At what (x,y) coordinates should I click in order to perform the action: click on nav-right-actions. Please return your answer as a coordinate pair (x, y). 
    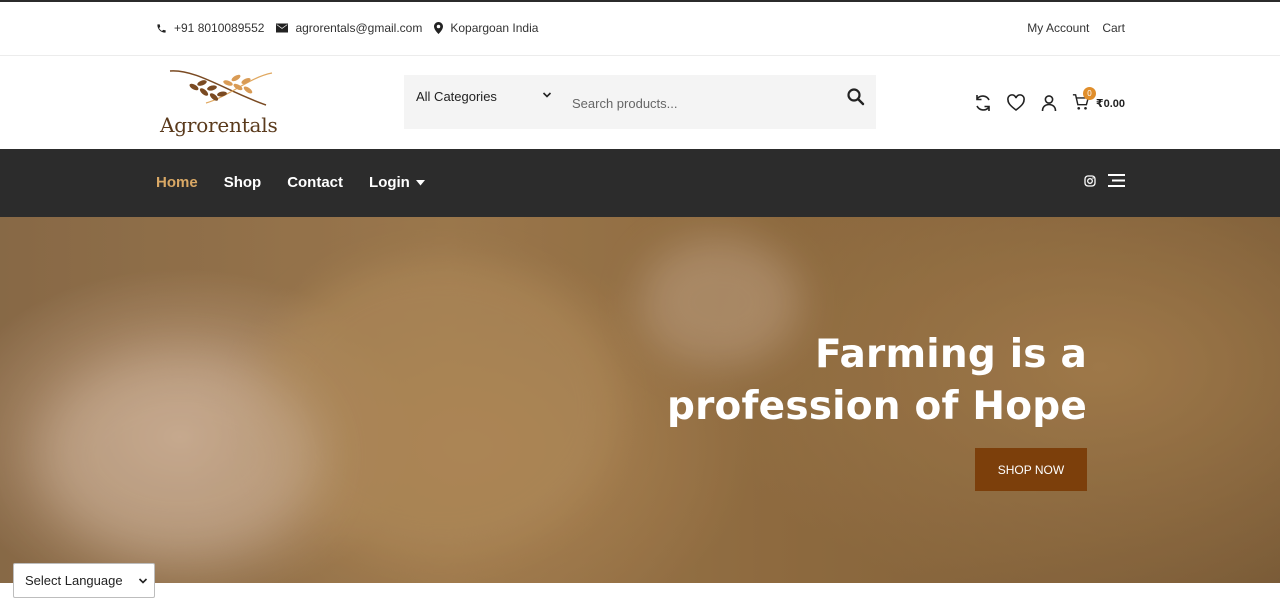
    Looking at the image, I should click on (1098, 180).